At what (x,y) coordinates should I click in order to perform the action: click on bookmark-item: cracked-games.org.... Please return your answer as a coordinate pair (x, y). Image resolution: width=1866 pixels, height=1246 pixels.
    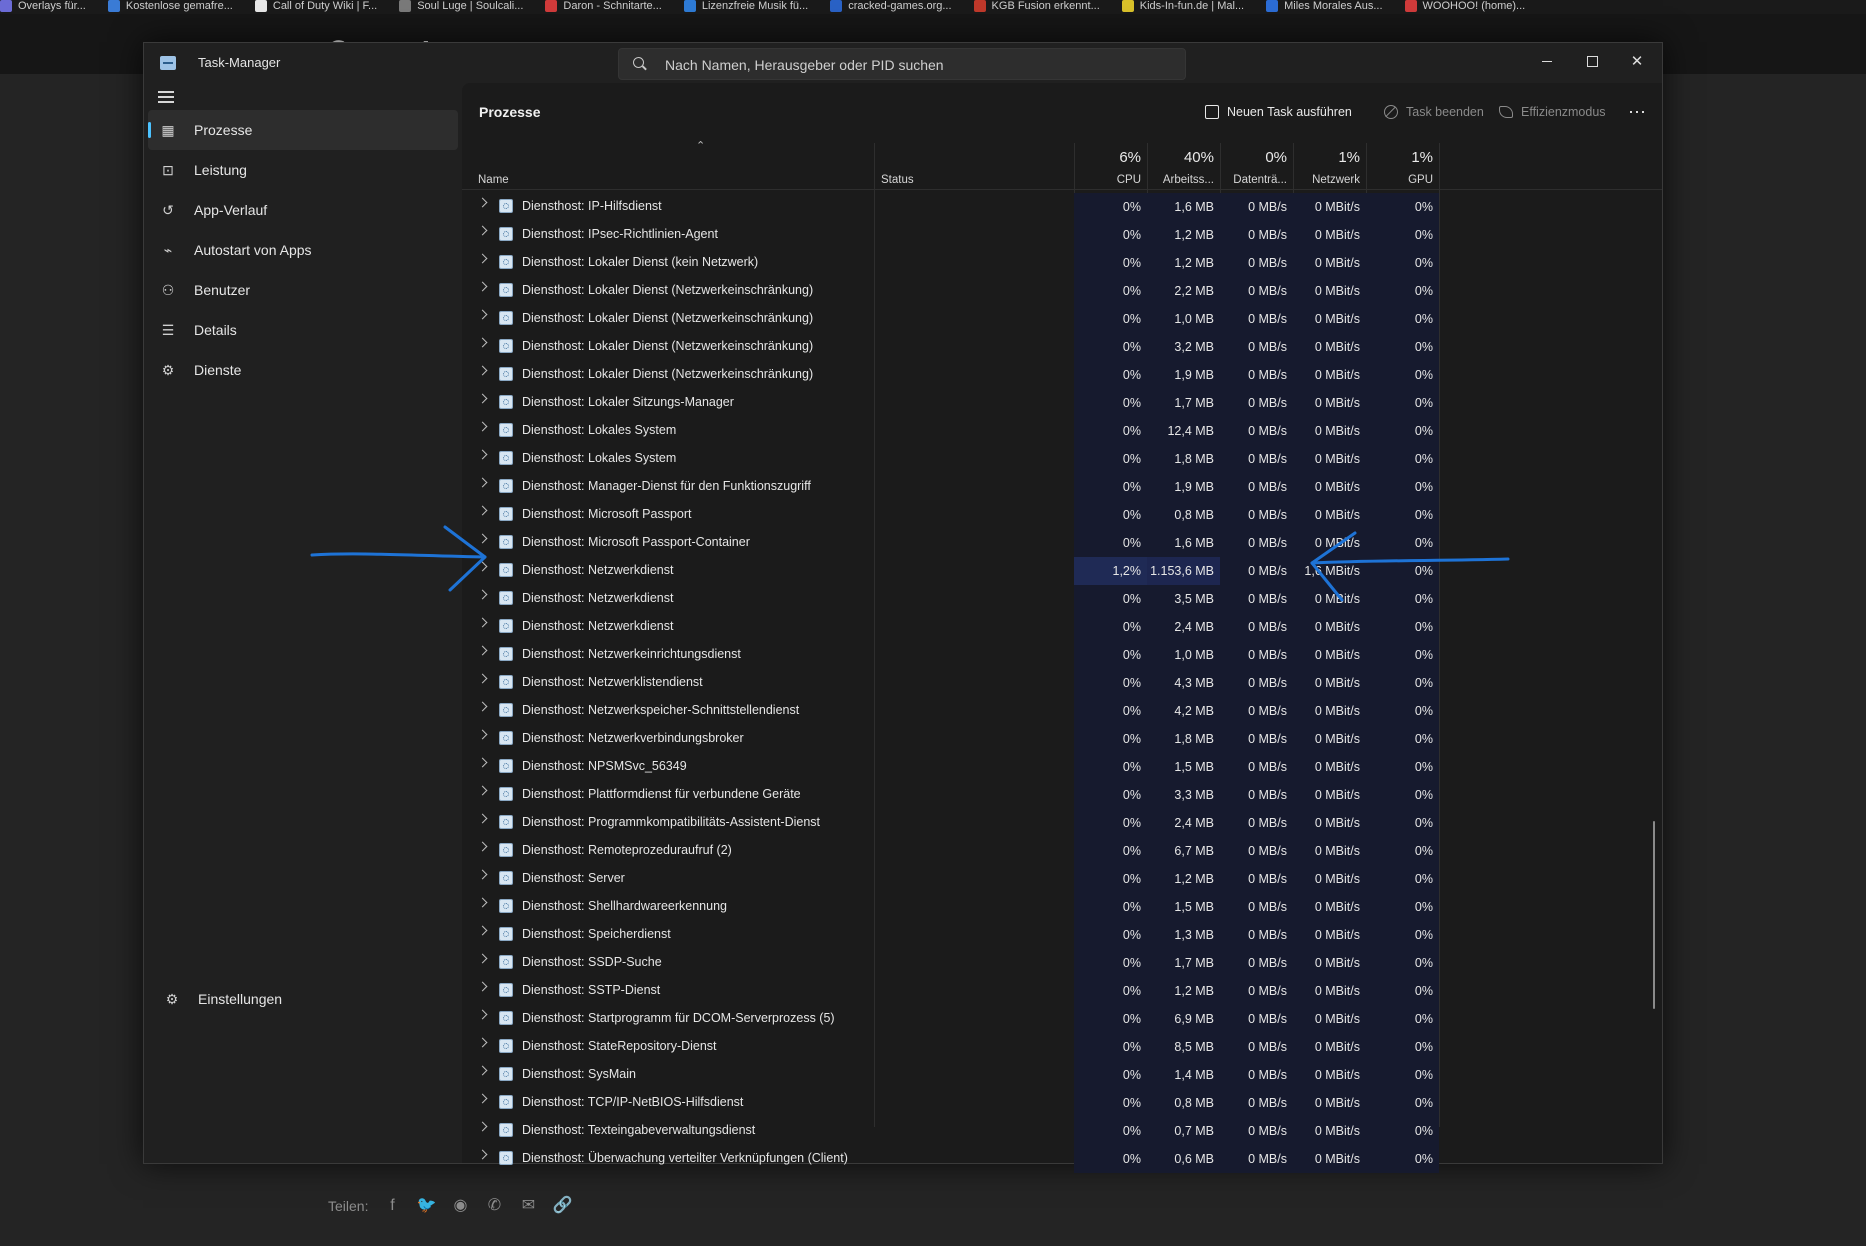
    Looking at the image, I should click on (891, 7).